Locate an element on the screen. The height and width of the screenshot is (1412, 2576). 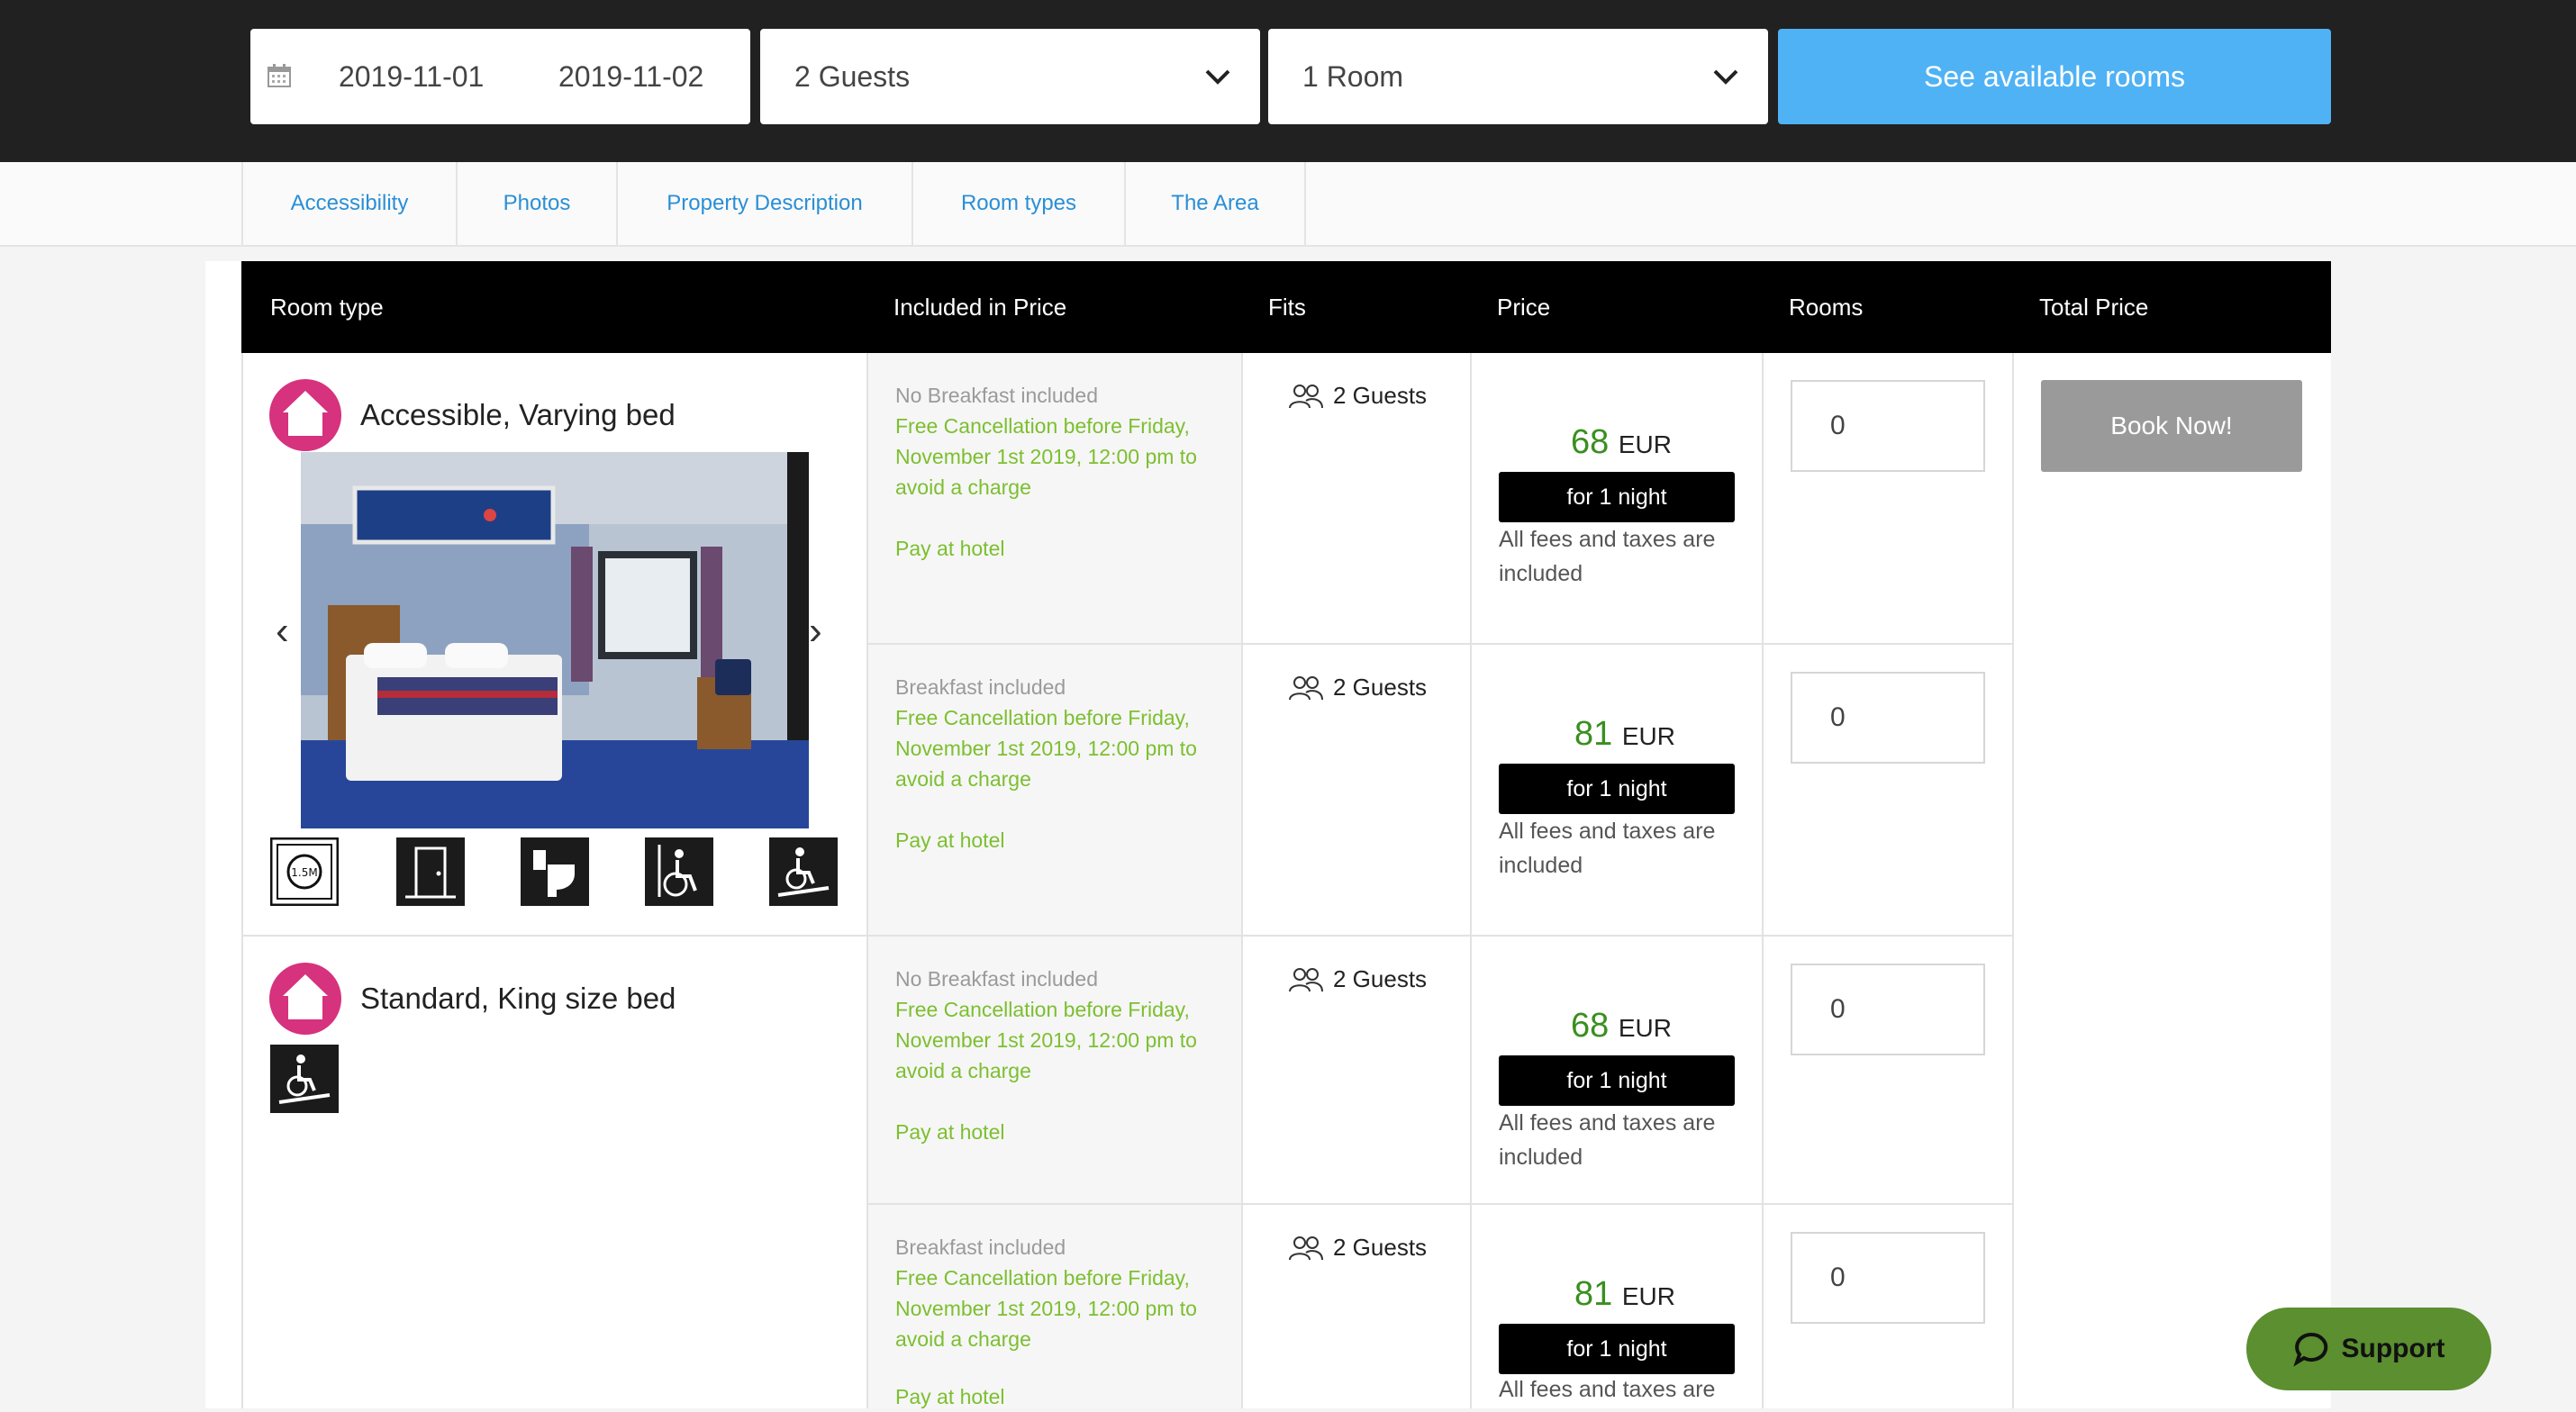
guests-select: 2 Guests is located at coordinates (1010, 77).